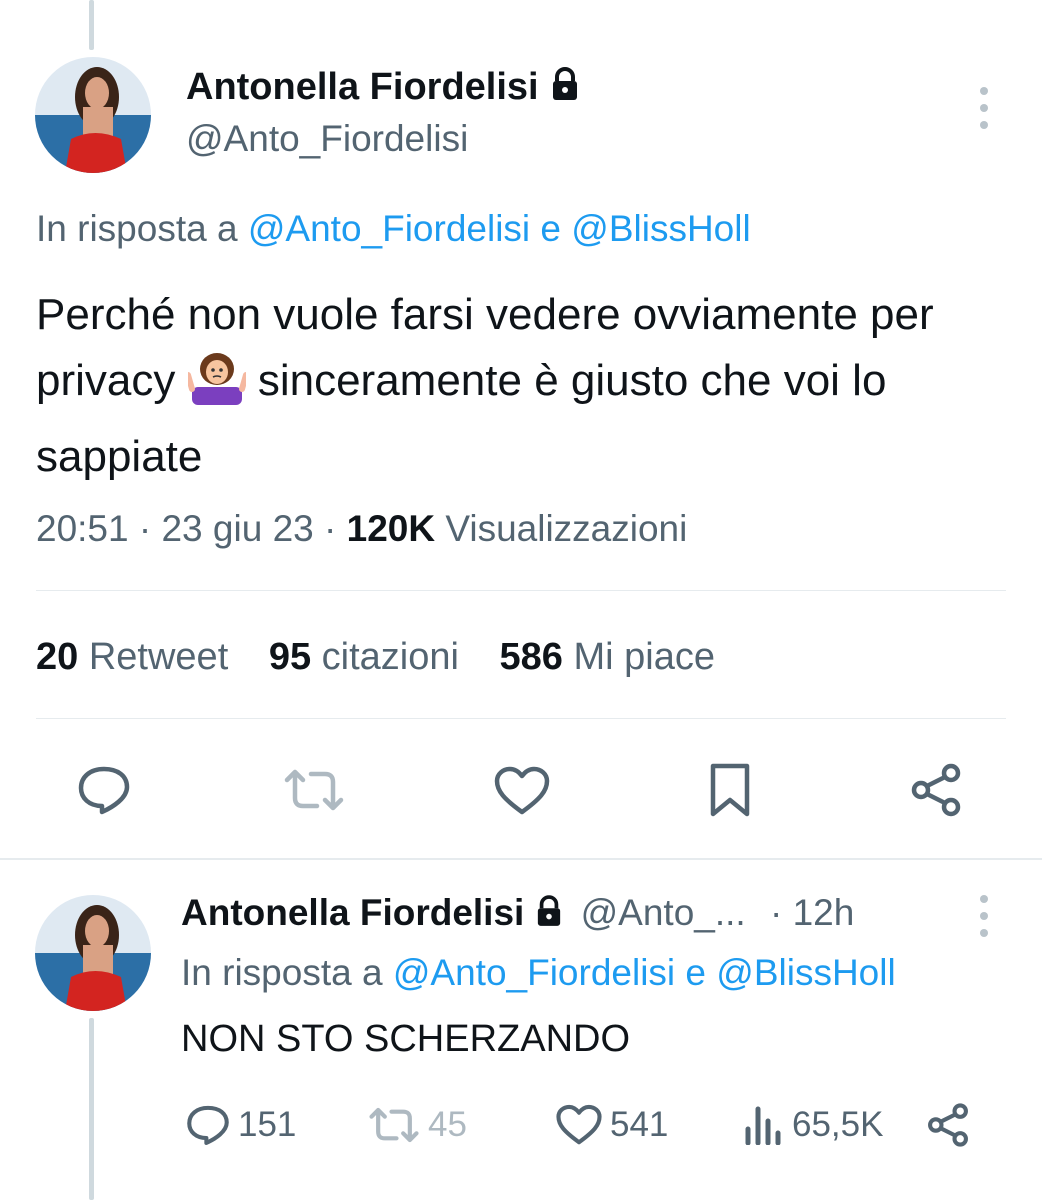 Image resolution: width=1042 pixels, height=1200 pixels. I want to click on like-count: 541, so click(639, 1124).